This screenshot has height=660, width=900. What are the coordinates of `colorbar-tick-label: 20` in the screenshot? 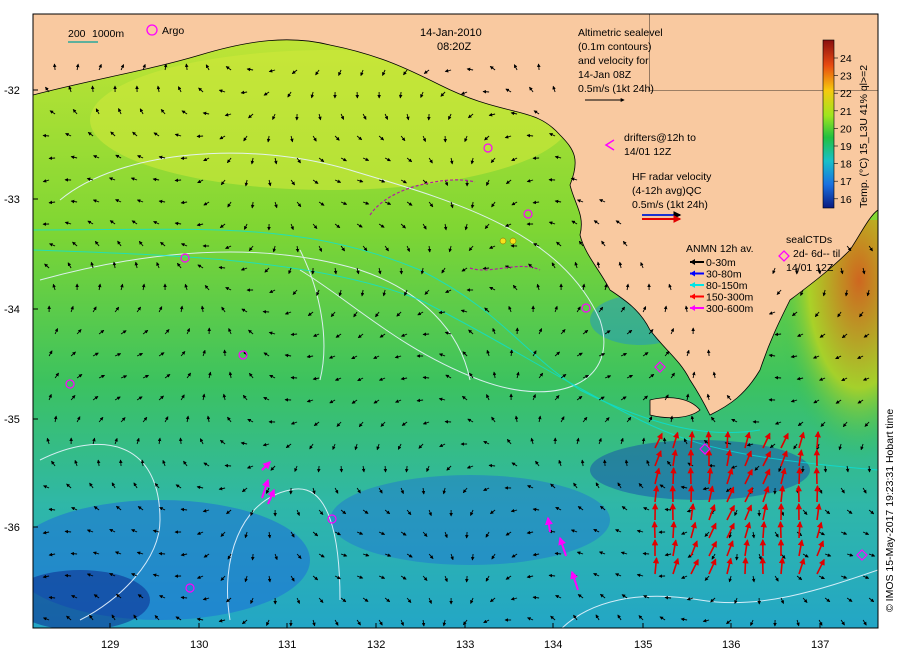 It's located at (846, 129).